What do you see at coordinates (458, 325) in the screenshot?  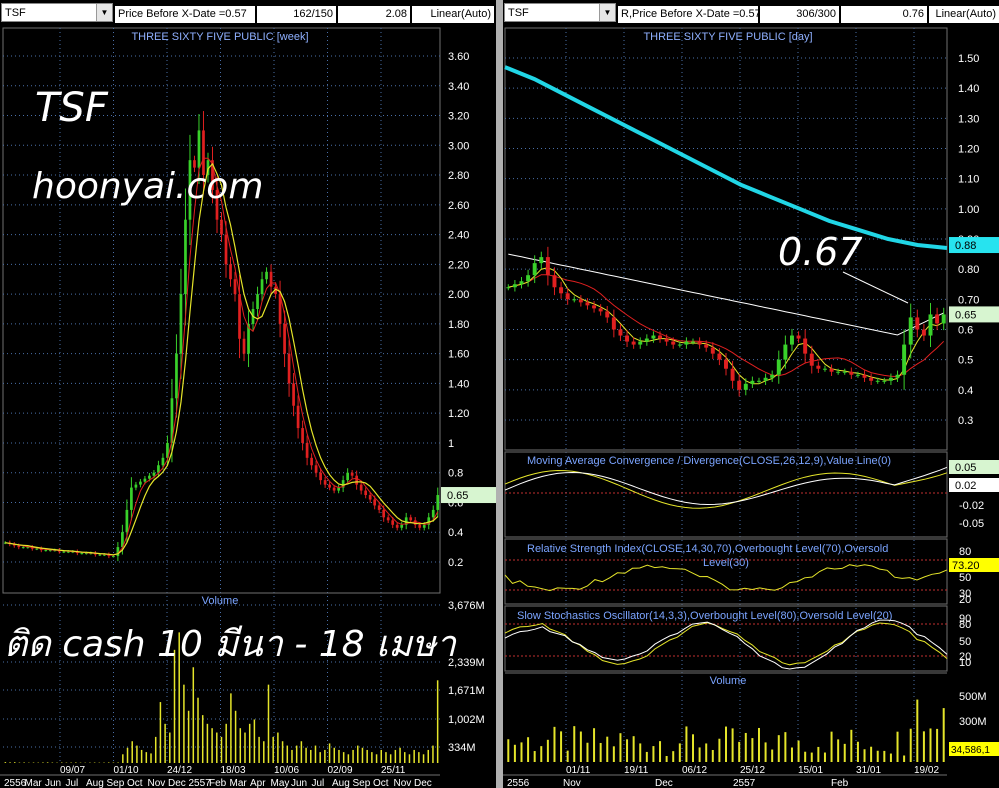 I see `y-tick-label: 1.80` at bounding box center [458, 325].